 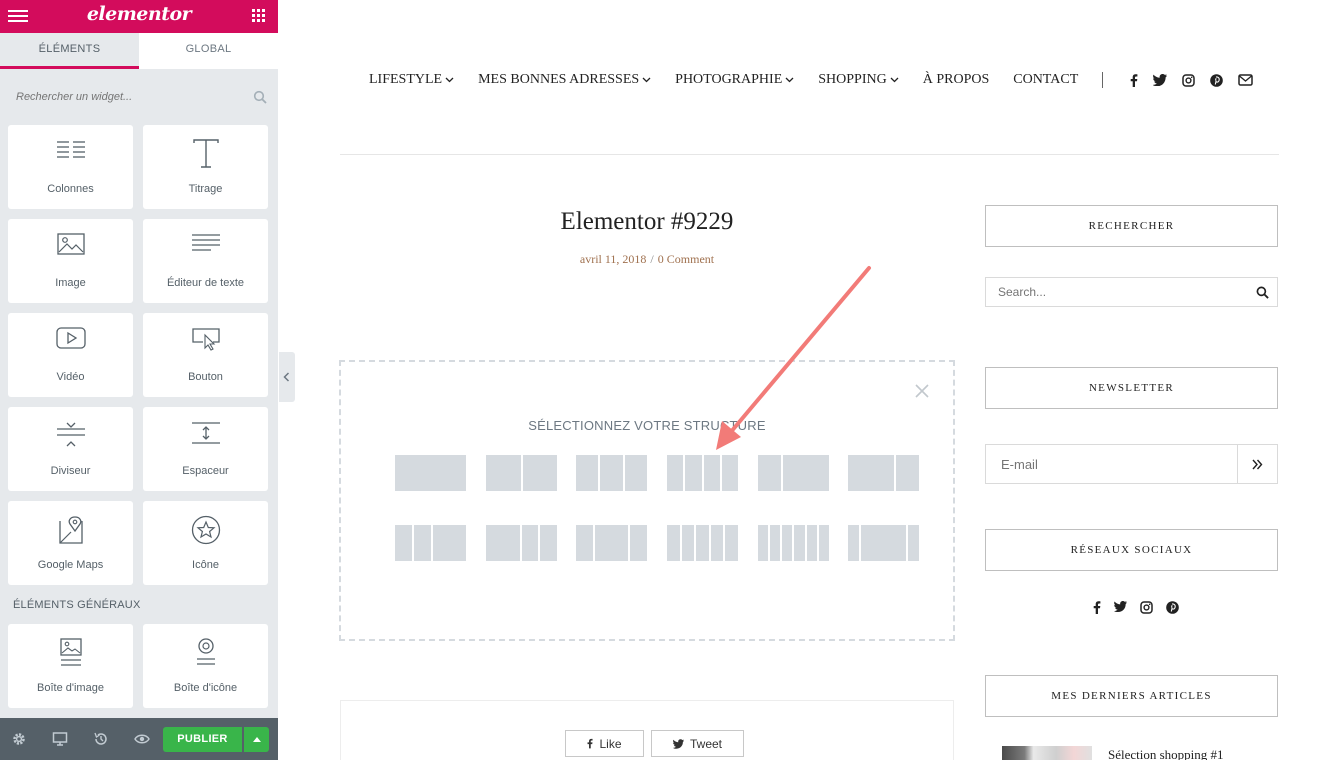 I want to click on nav-item-contact: CONTACT, so click(x=1045, y=80).